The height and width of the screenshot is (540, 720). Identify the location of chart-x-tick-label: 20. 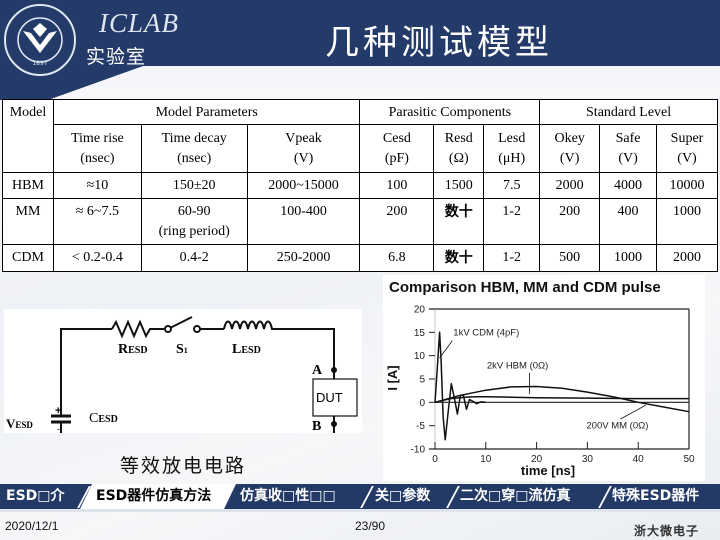
(537, 459).